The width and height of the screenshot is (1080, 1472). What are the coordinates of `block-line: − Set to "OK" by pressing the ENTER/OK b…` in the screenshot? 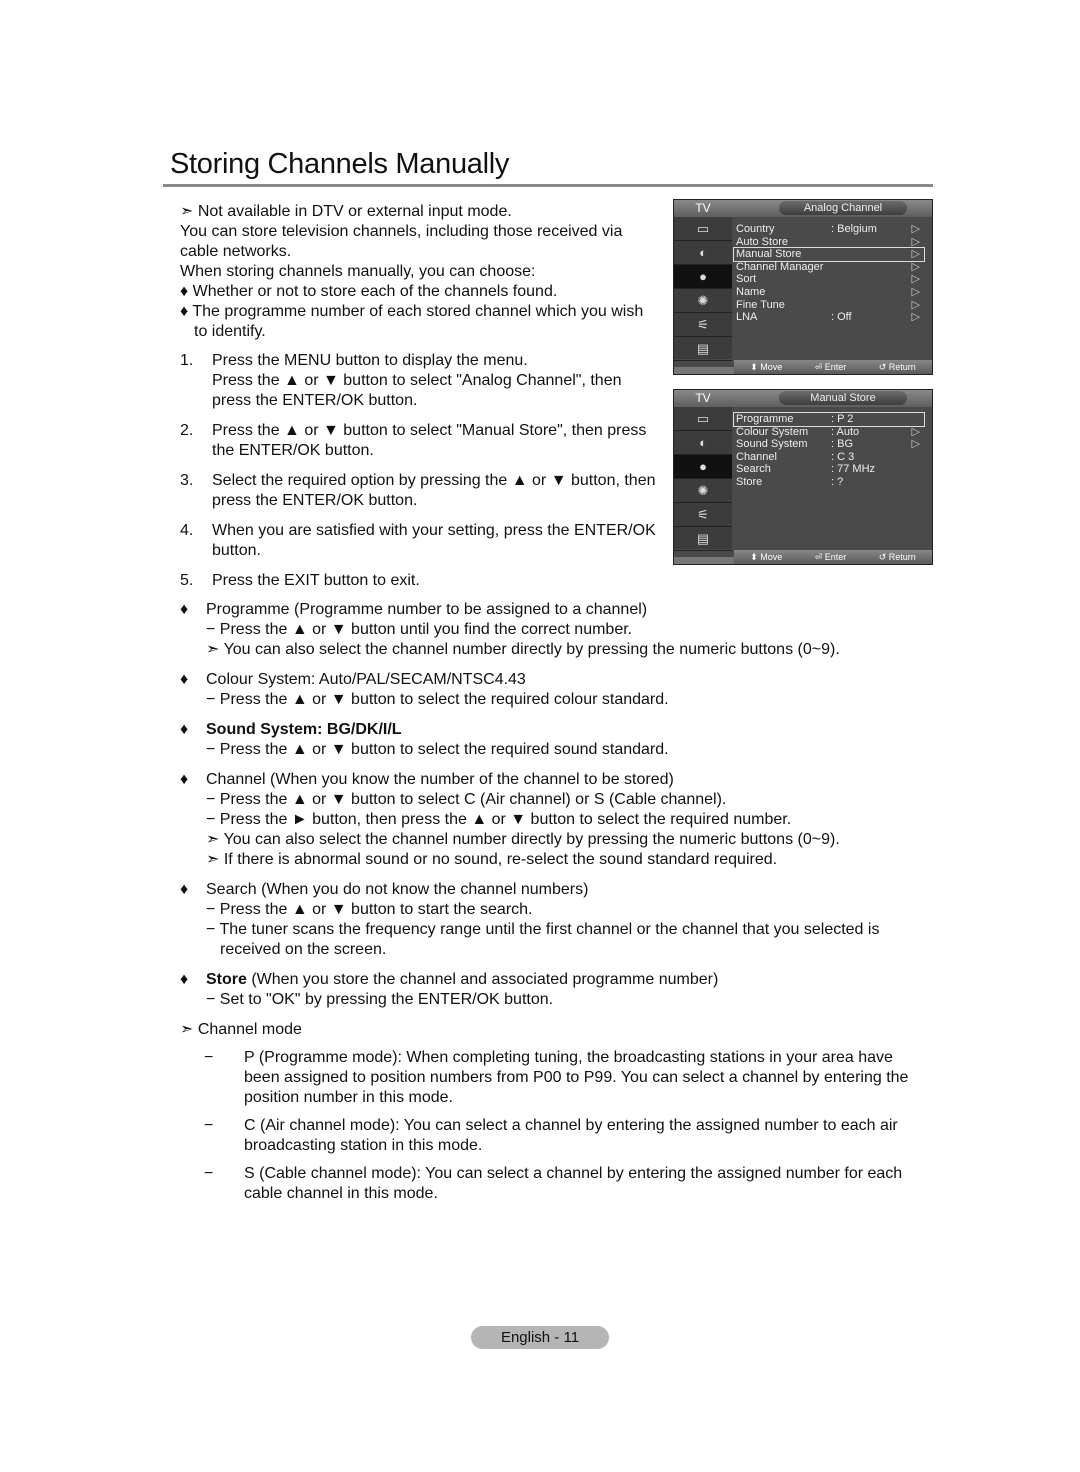 It's located at (380, 999).